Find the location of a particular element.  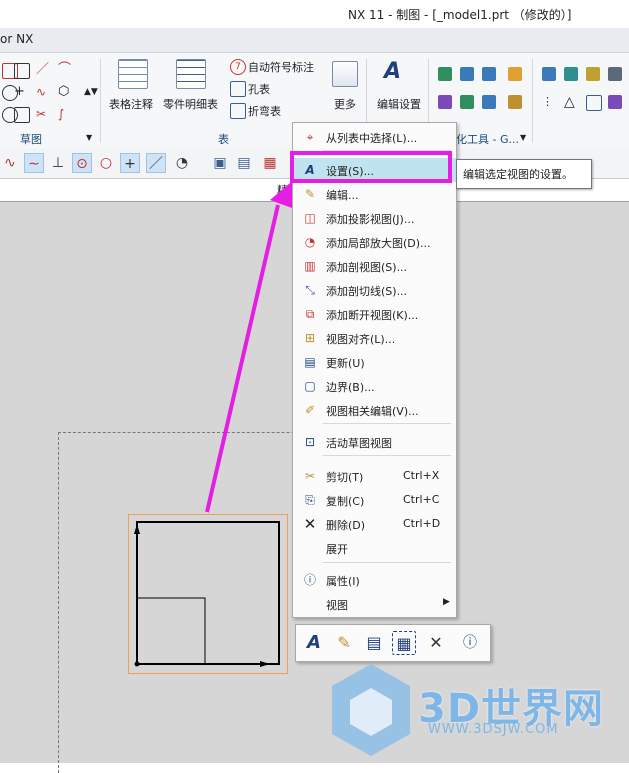

tooltip-text: 编辑选定视图的设置。 is located at coordinates (518, 174).